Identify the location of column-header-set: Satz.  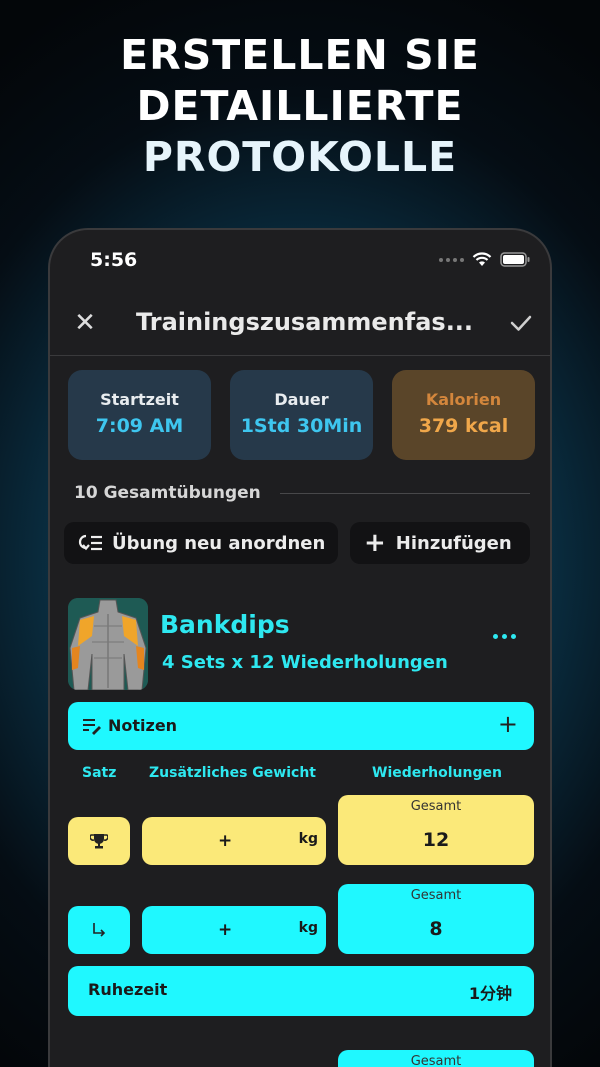
(99, 773).